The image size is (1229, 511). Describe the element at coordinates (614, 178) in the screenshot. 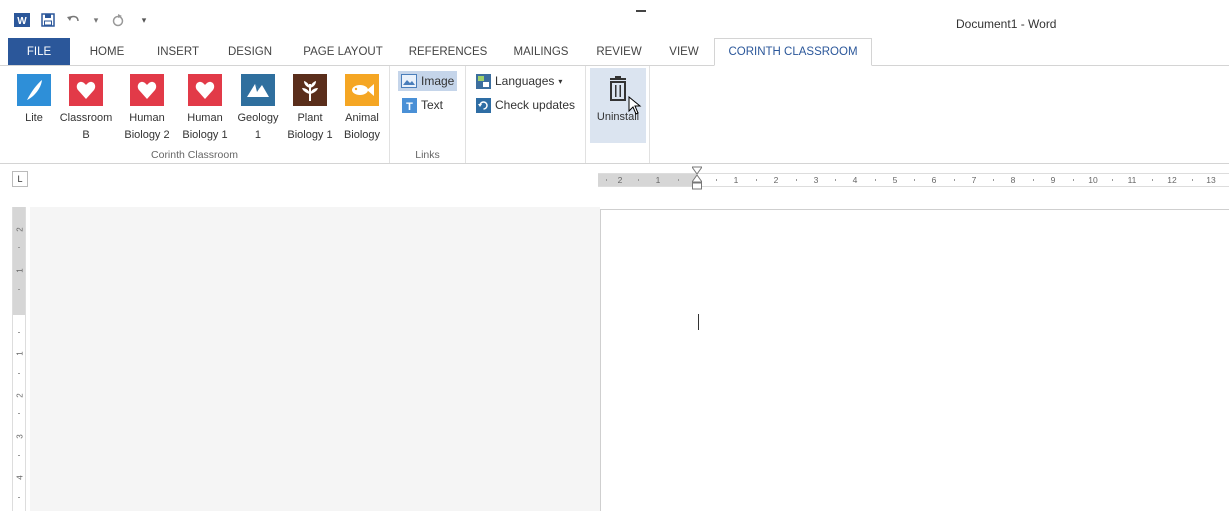

I see `ruler-bar: L 2 1 1 2 3 4 5 6 7 8 9 10 11 12 13` at that location.